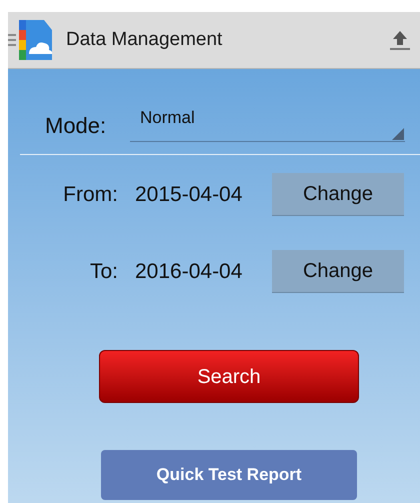  Describe the element at coordinates (229, 475) in the screenshot. I see `report-button: Quick Test Report` at that location.